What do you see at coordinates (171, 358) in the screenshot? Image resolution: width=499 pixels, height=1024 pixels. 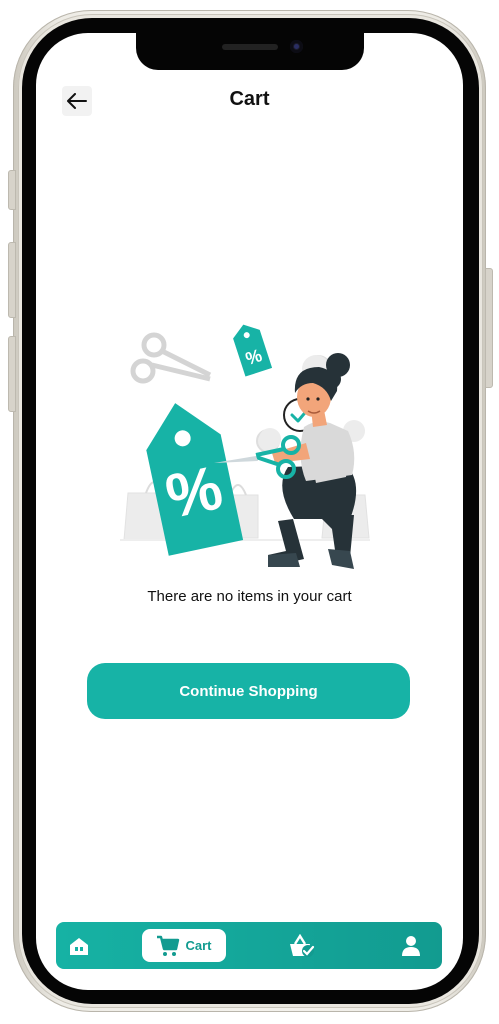 I see `scissors-illustration` at bounding box center [171, 358].